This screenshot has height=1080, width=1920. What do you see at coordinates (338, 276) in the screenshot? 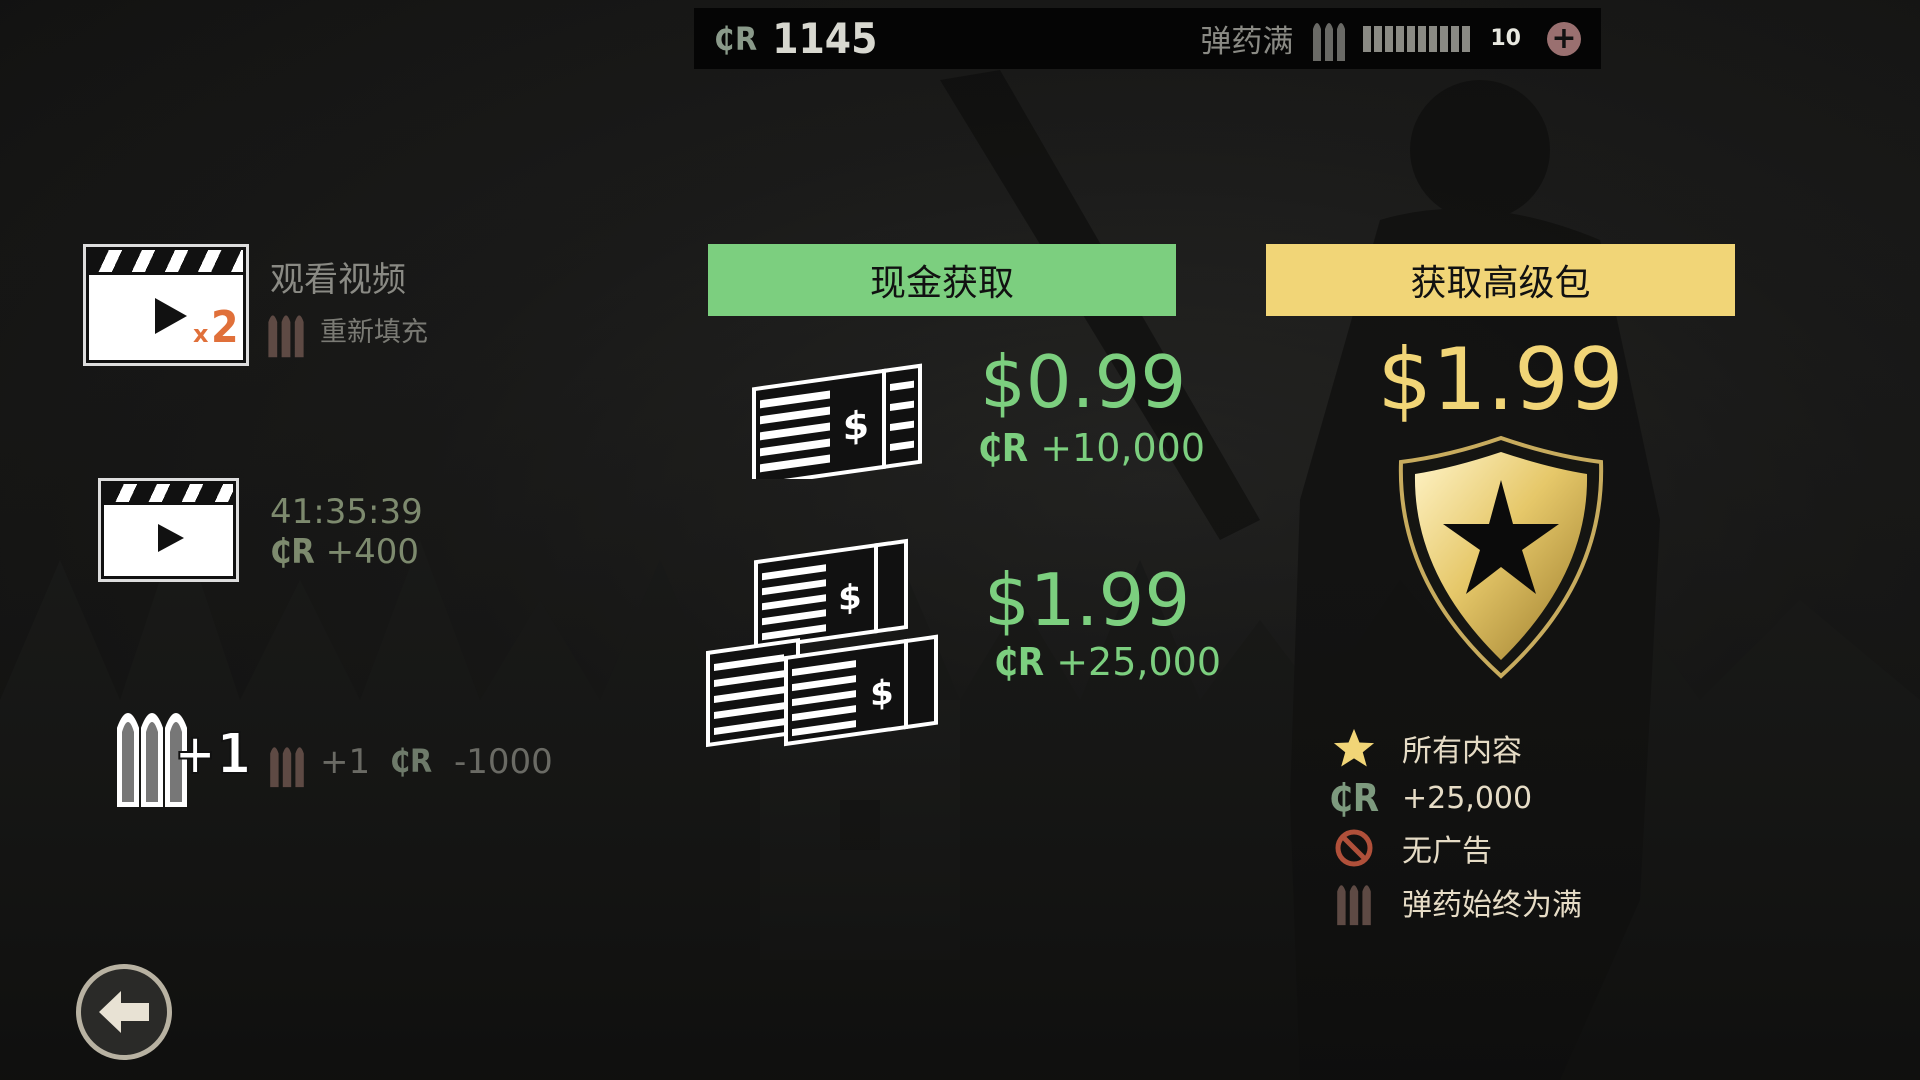
I see `watch-video-title: 观看视频` at bounding box center [338, 276].